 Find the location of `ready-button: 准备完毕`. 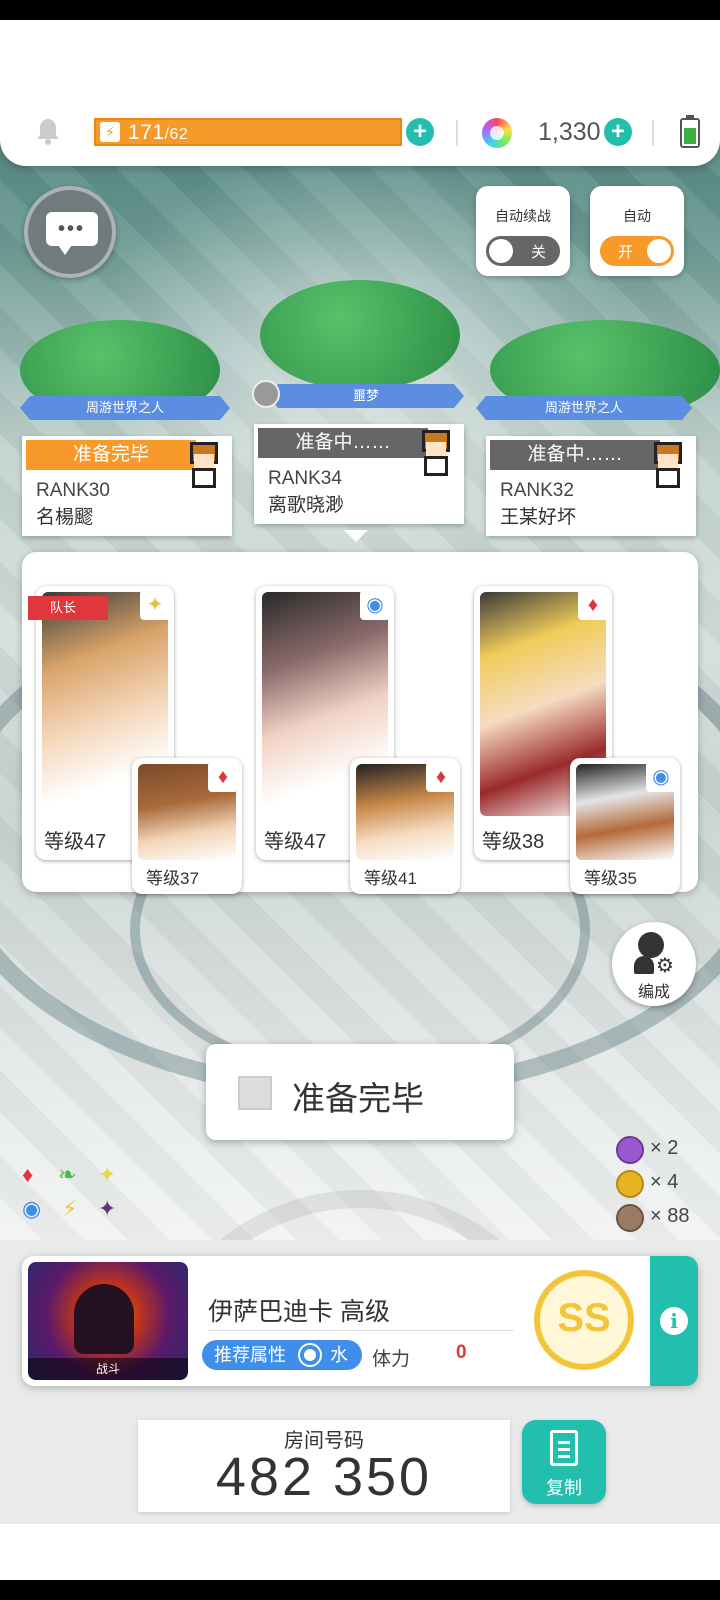

ready-button: 准备完毕 is located at coordinates (360, 1092).